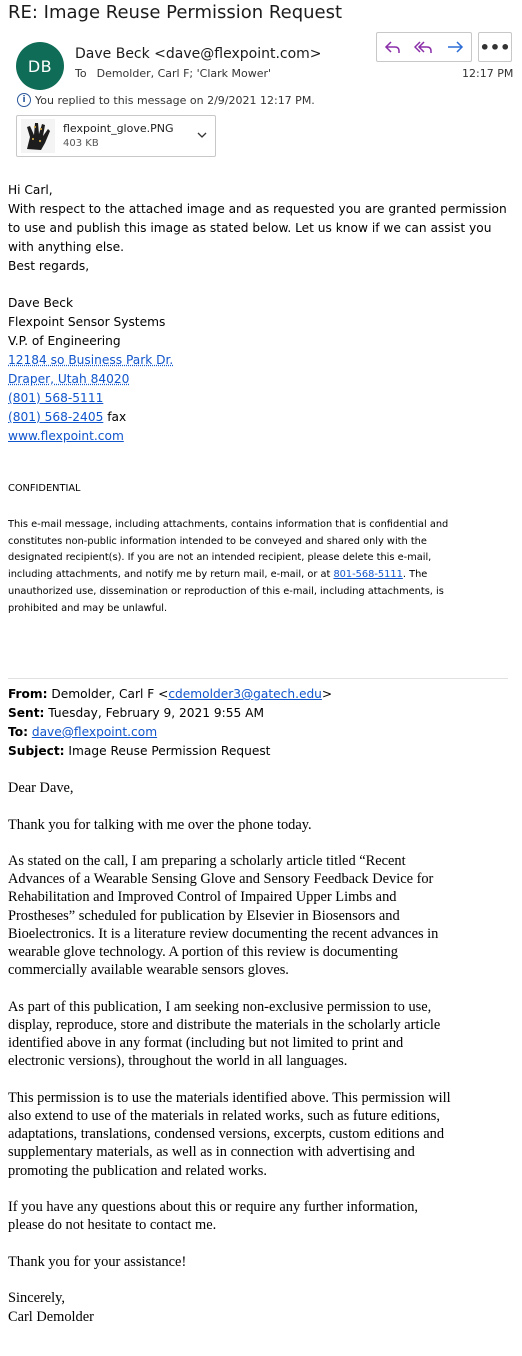 The width and height of the screenshot is (522, 1356). What do you see at coordinates (108, 694) in the screenshot?
I see `from-name: Demolder, Carl F <` at bounding box center [108, 694].